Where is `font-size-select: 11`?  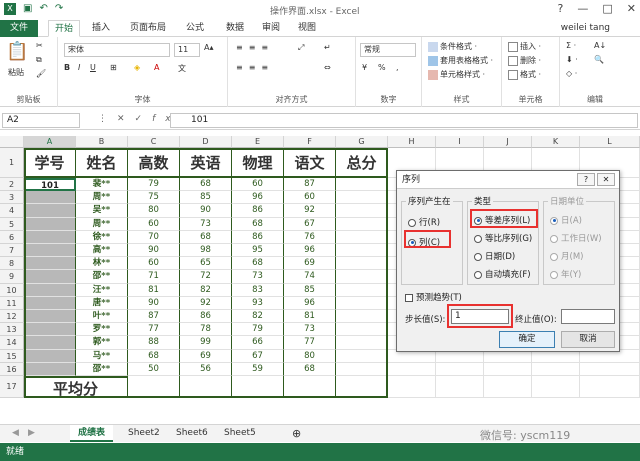
font-size-select: 11 is located at coordinates (187, 50).